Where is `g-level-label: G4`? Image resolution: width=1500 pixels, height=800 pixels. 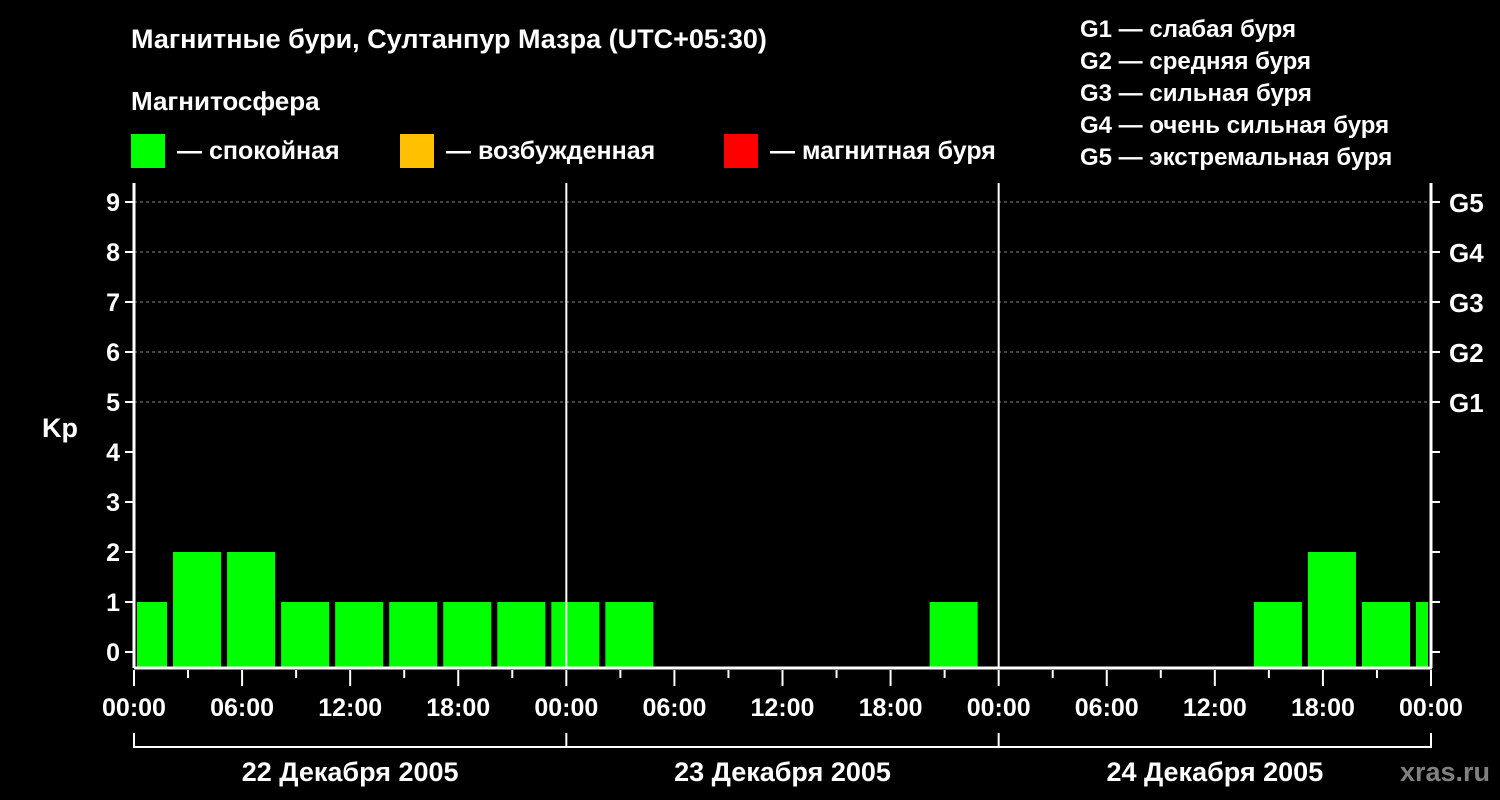 g-level-label: G4 is located at coordinates (1466, 253).